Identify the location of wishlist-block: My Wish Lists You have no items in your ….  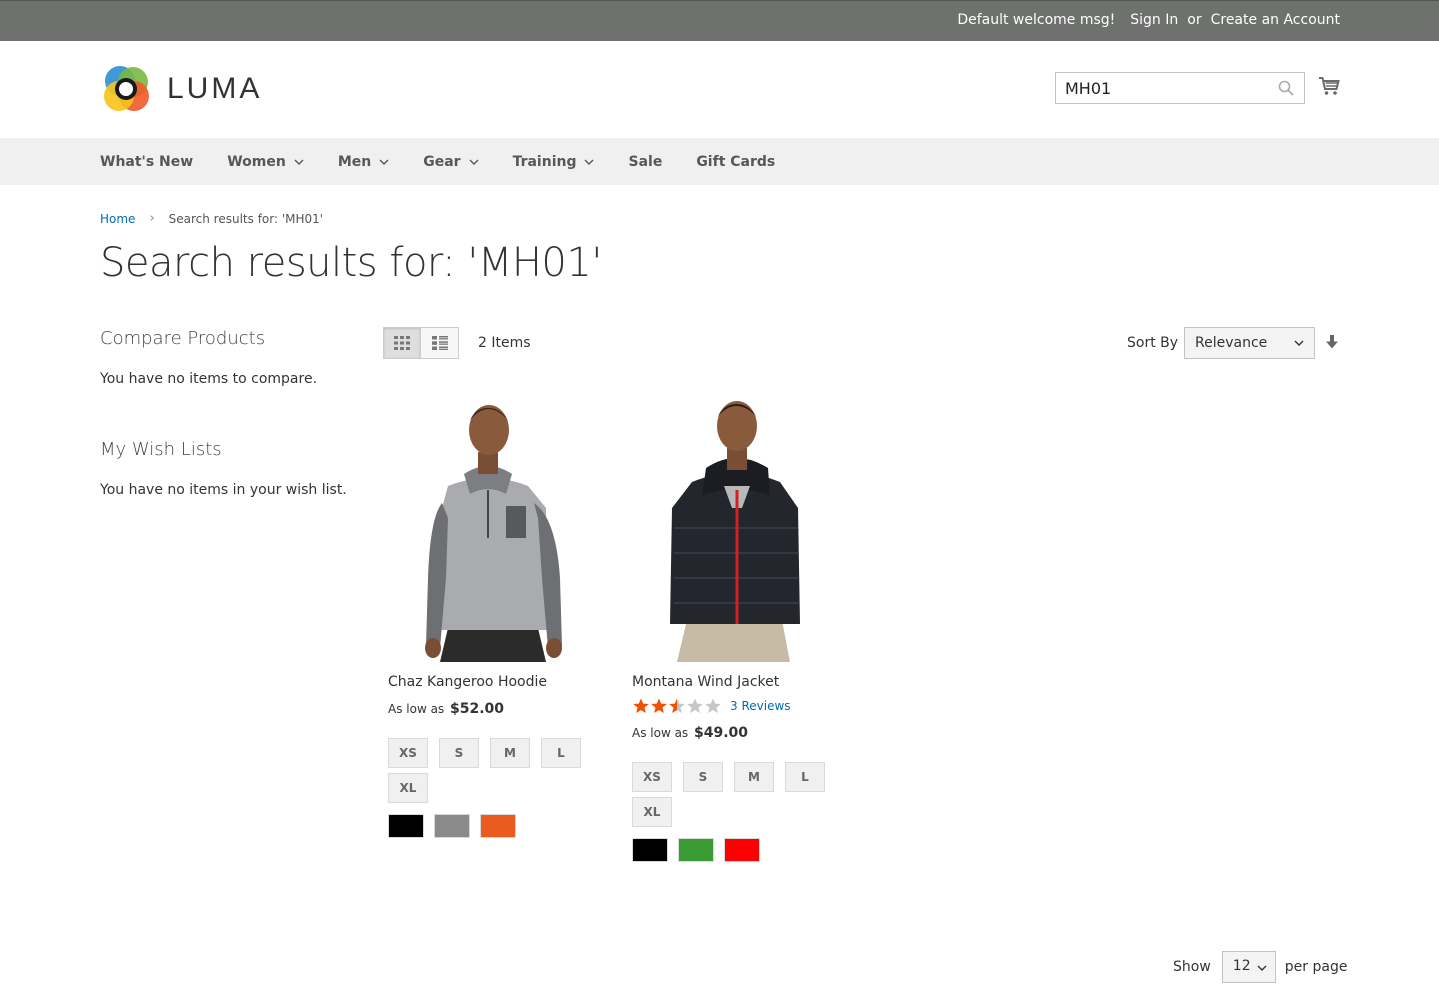
(230, 468).